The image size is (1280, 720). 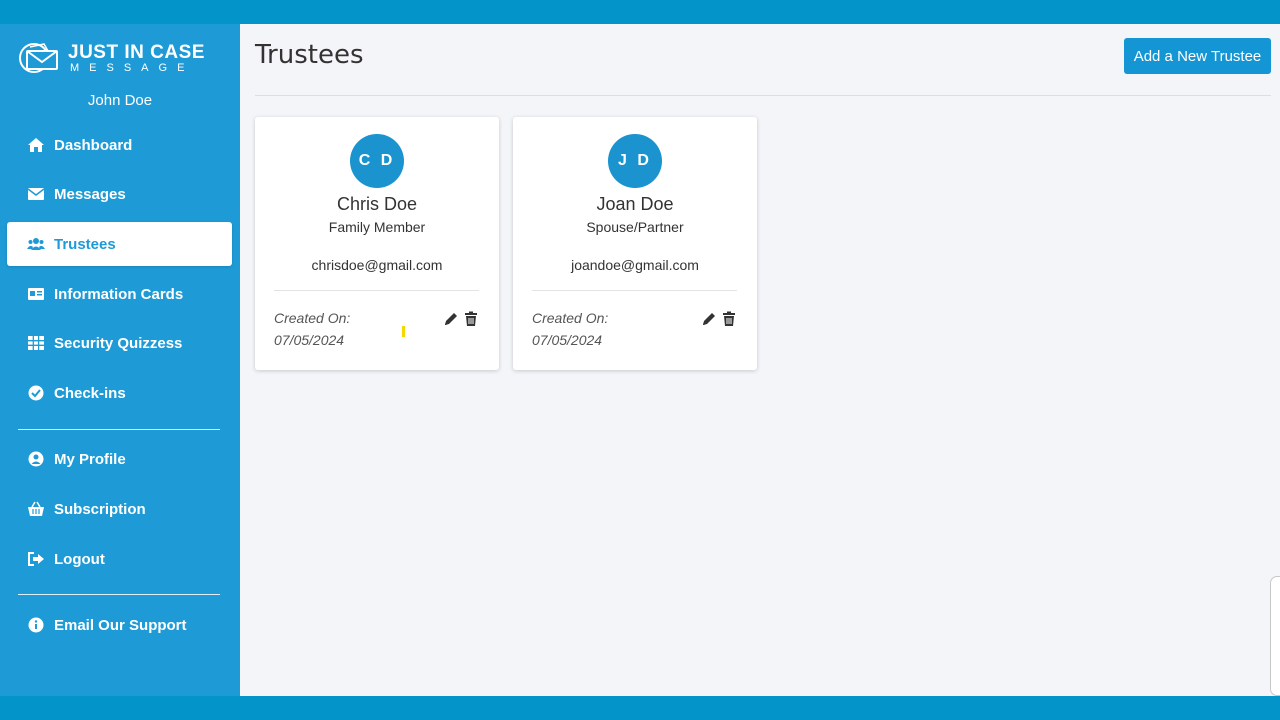 What do you see at coordinates (36, 559) in the screenshot?
I see `sign-out-icon` at bounding box center [36, 559].